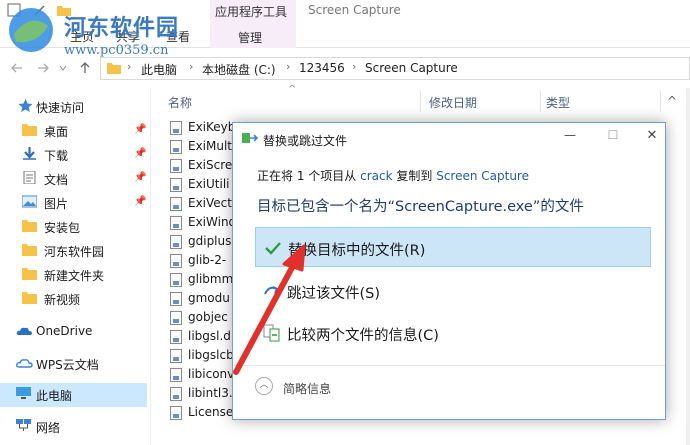 This screenshot has width=690, height=445. I want to click on file-name: libgslcb, so click(211, 355).